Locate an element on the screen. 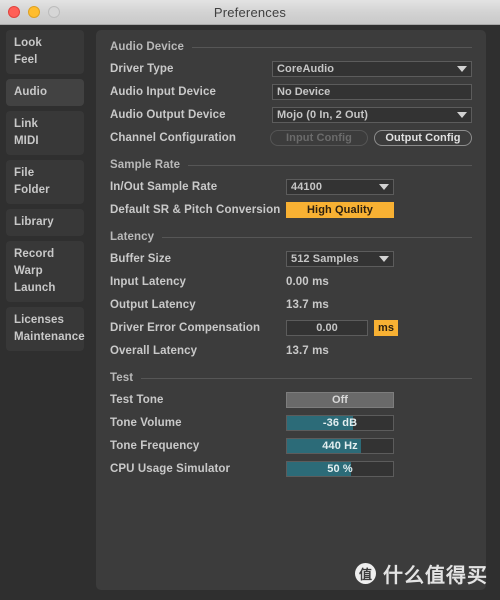  label-cpu-usage-simulator: CPU Usage Simulator is located at coordinates (170, 468).